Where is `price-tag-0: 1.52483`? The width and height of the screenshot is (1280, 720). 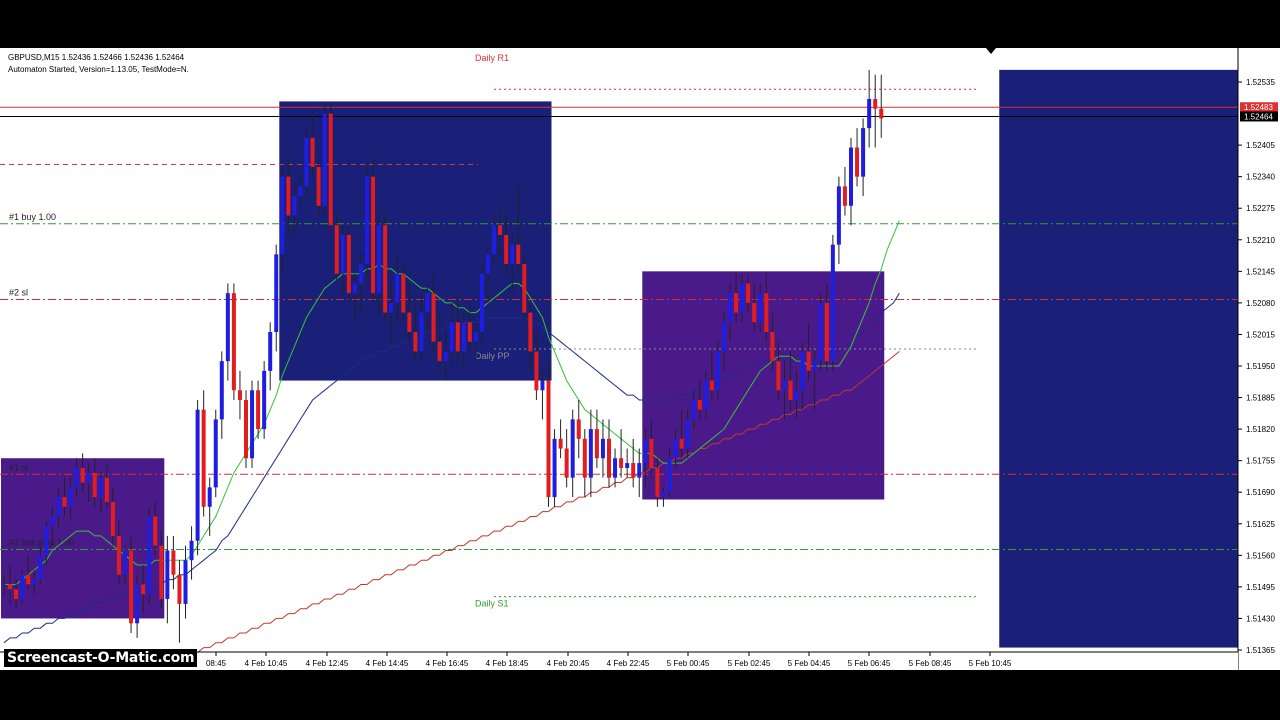
price-tag-0: 1.52483 is located at coordinates (1258, 107).